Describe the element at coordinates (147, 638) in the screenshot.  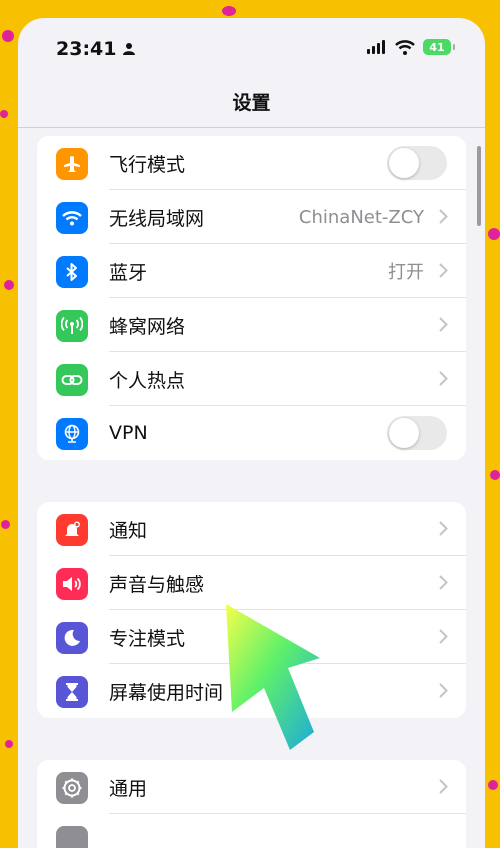
I see `row-label: 专注模式` at that location.